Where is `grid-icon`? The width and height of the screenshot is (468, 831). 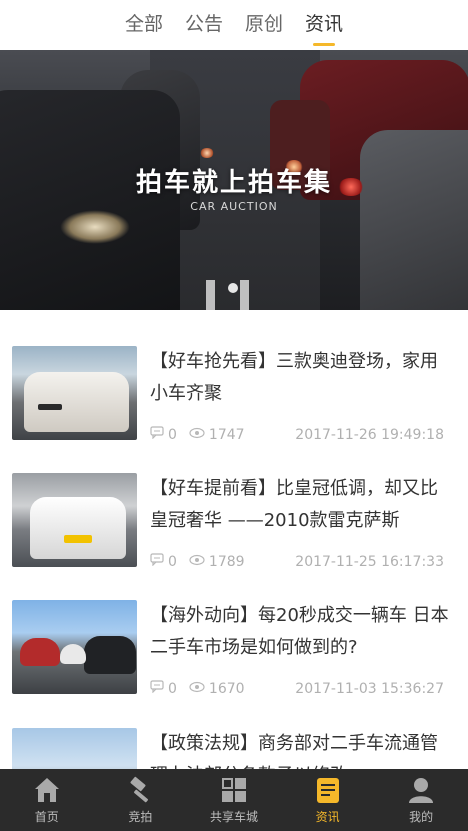 grid-icon is located at coordinates (234, 790).